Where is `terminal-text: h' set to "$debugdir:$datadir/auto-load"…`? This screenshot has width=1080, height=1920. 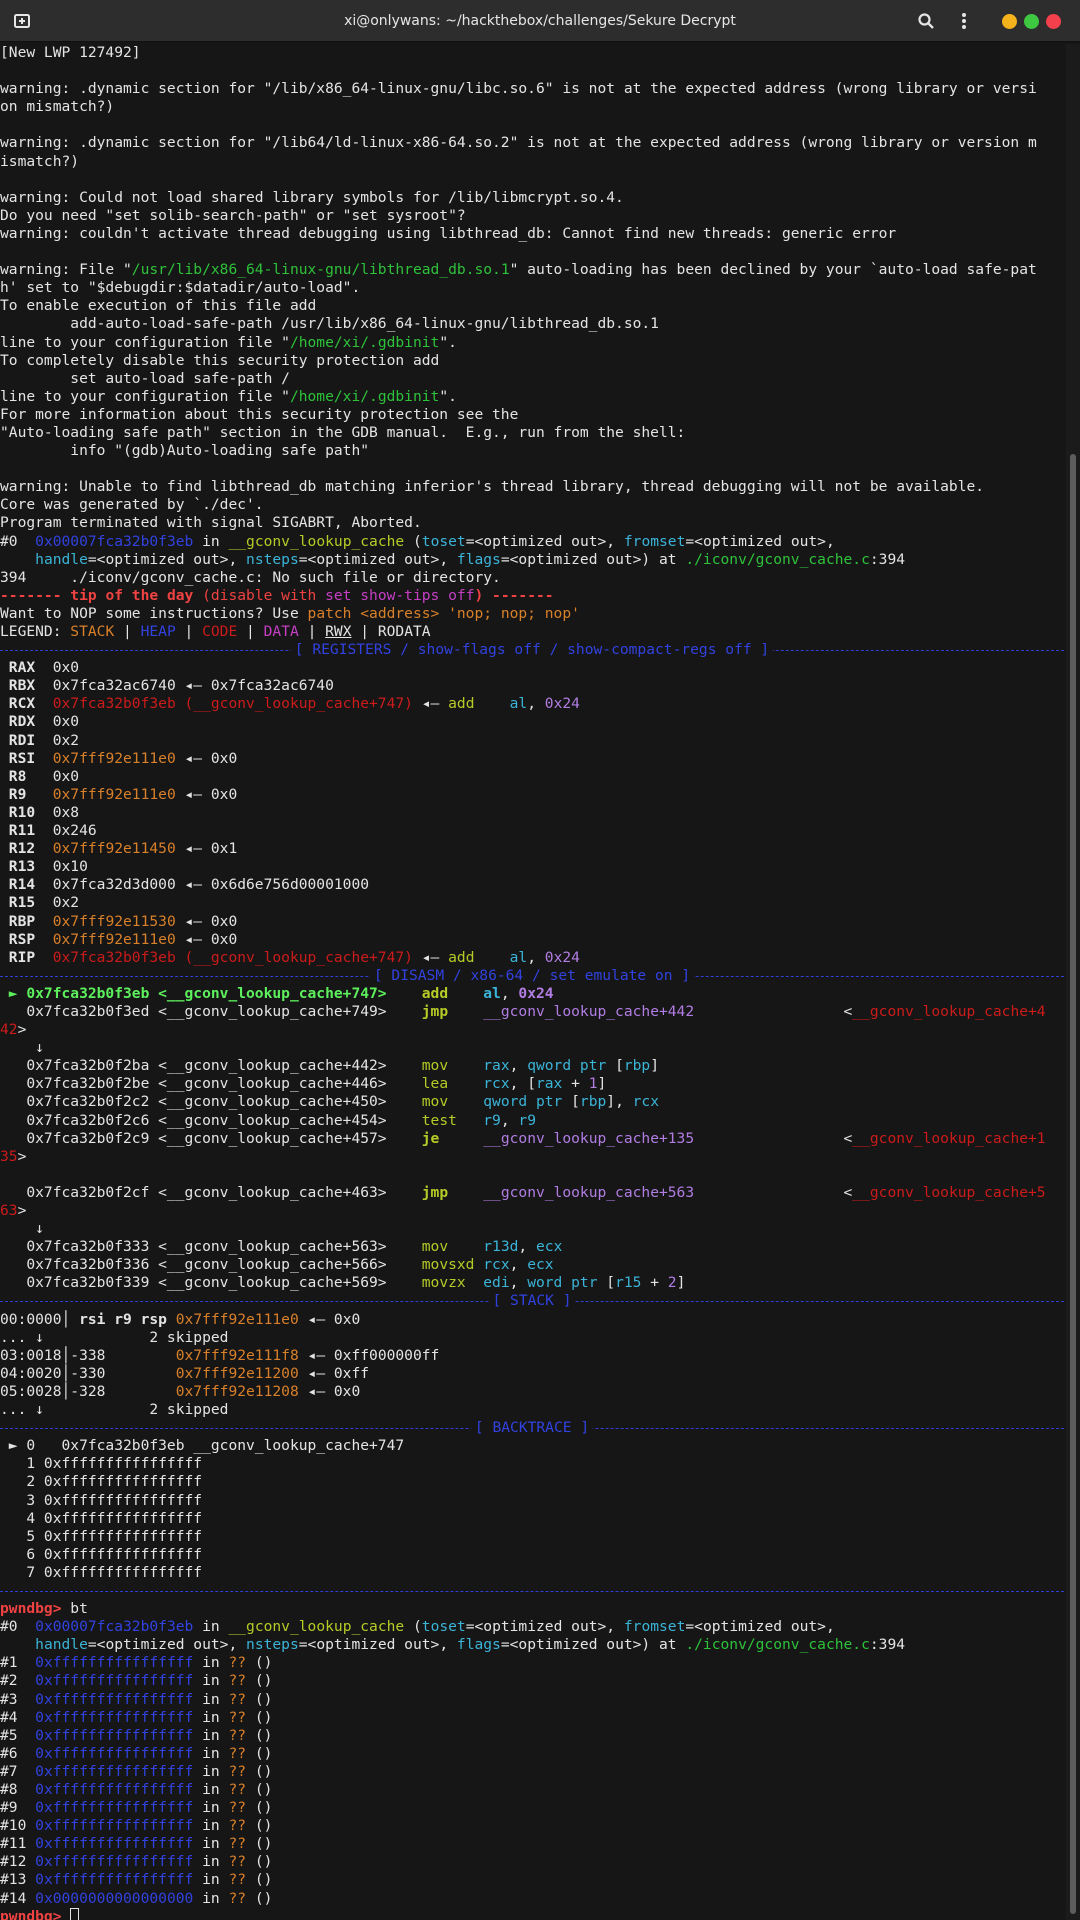 terminal-text: h' set to "$debugdir:$datadir/auto-load"… is located at coordinates (180, 288).